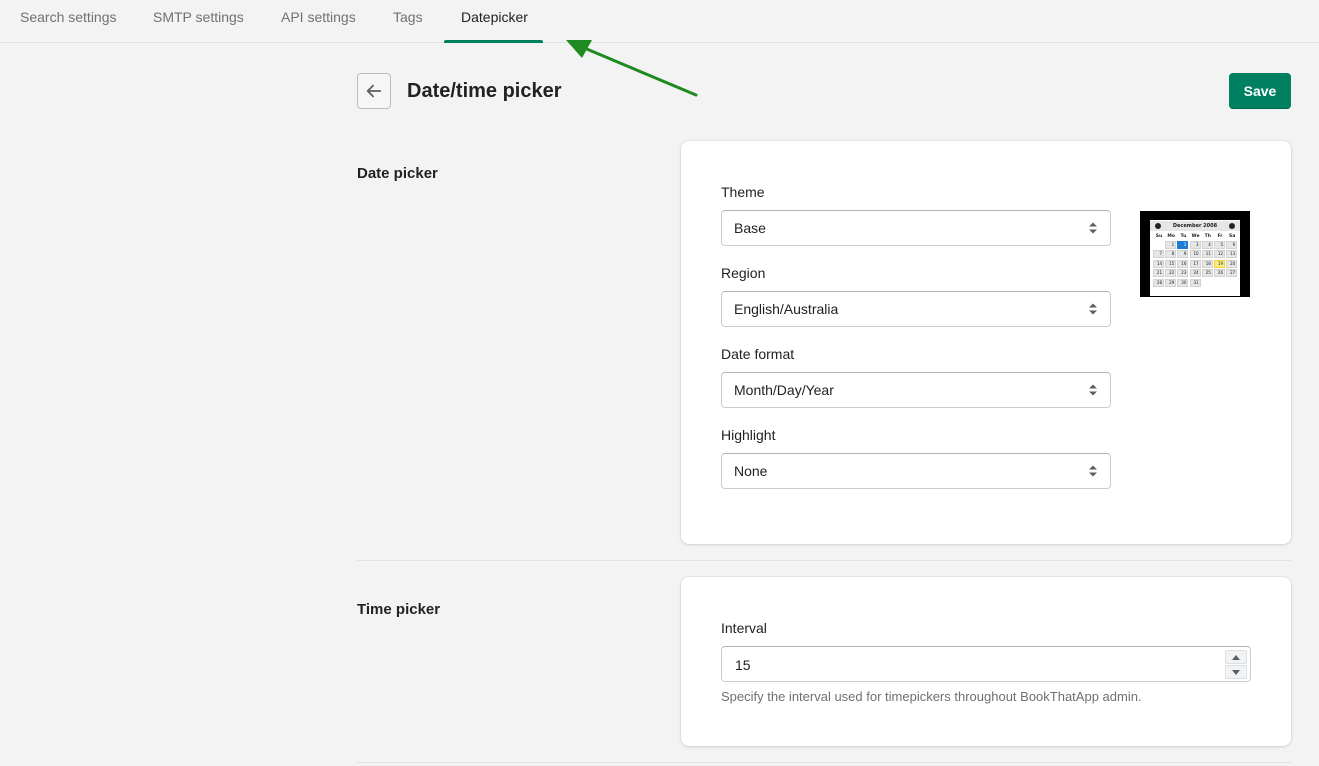  Describe the element at coordinates (1183, 245) in the screenshot. I see `calendar-day: 2` at that location.